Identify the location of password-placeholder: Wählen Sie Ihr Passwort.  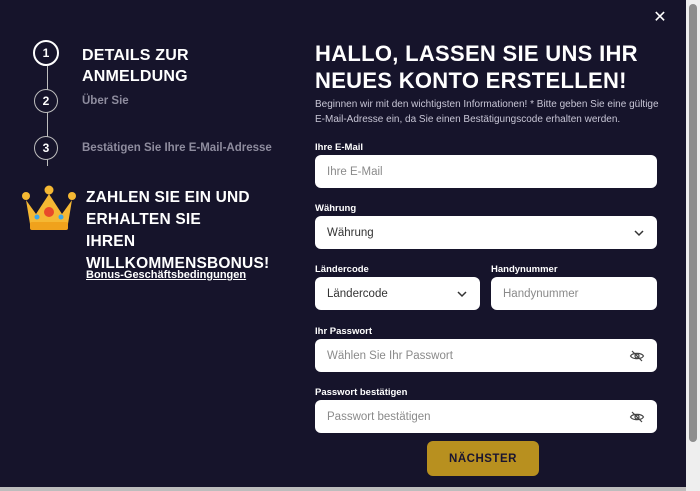
(390, 355).